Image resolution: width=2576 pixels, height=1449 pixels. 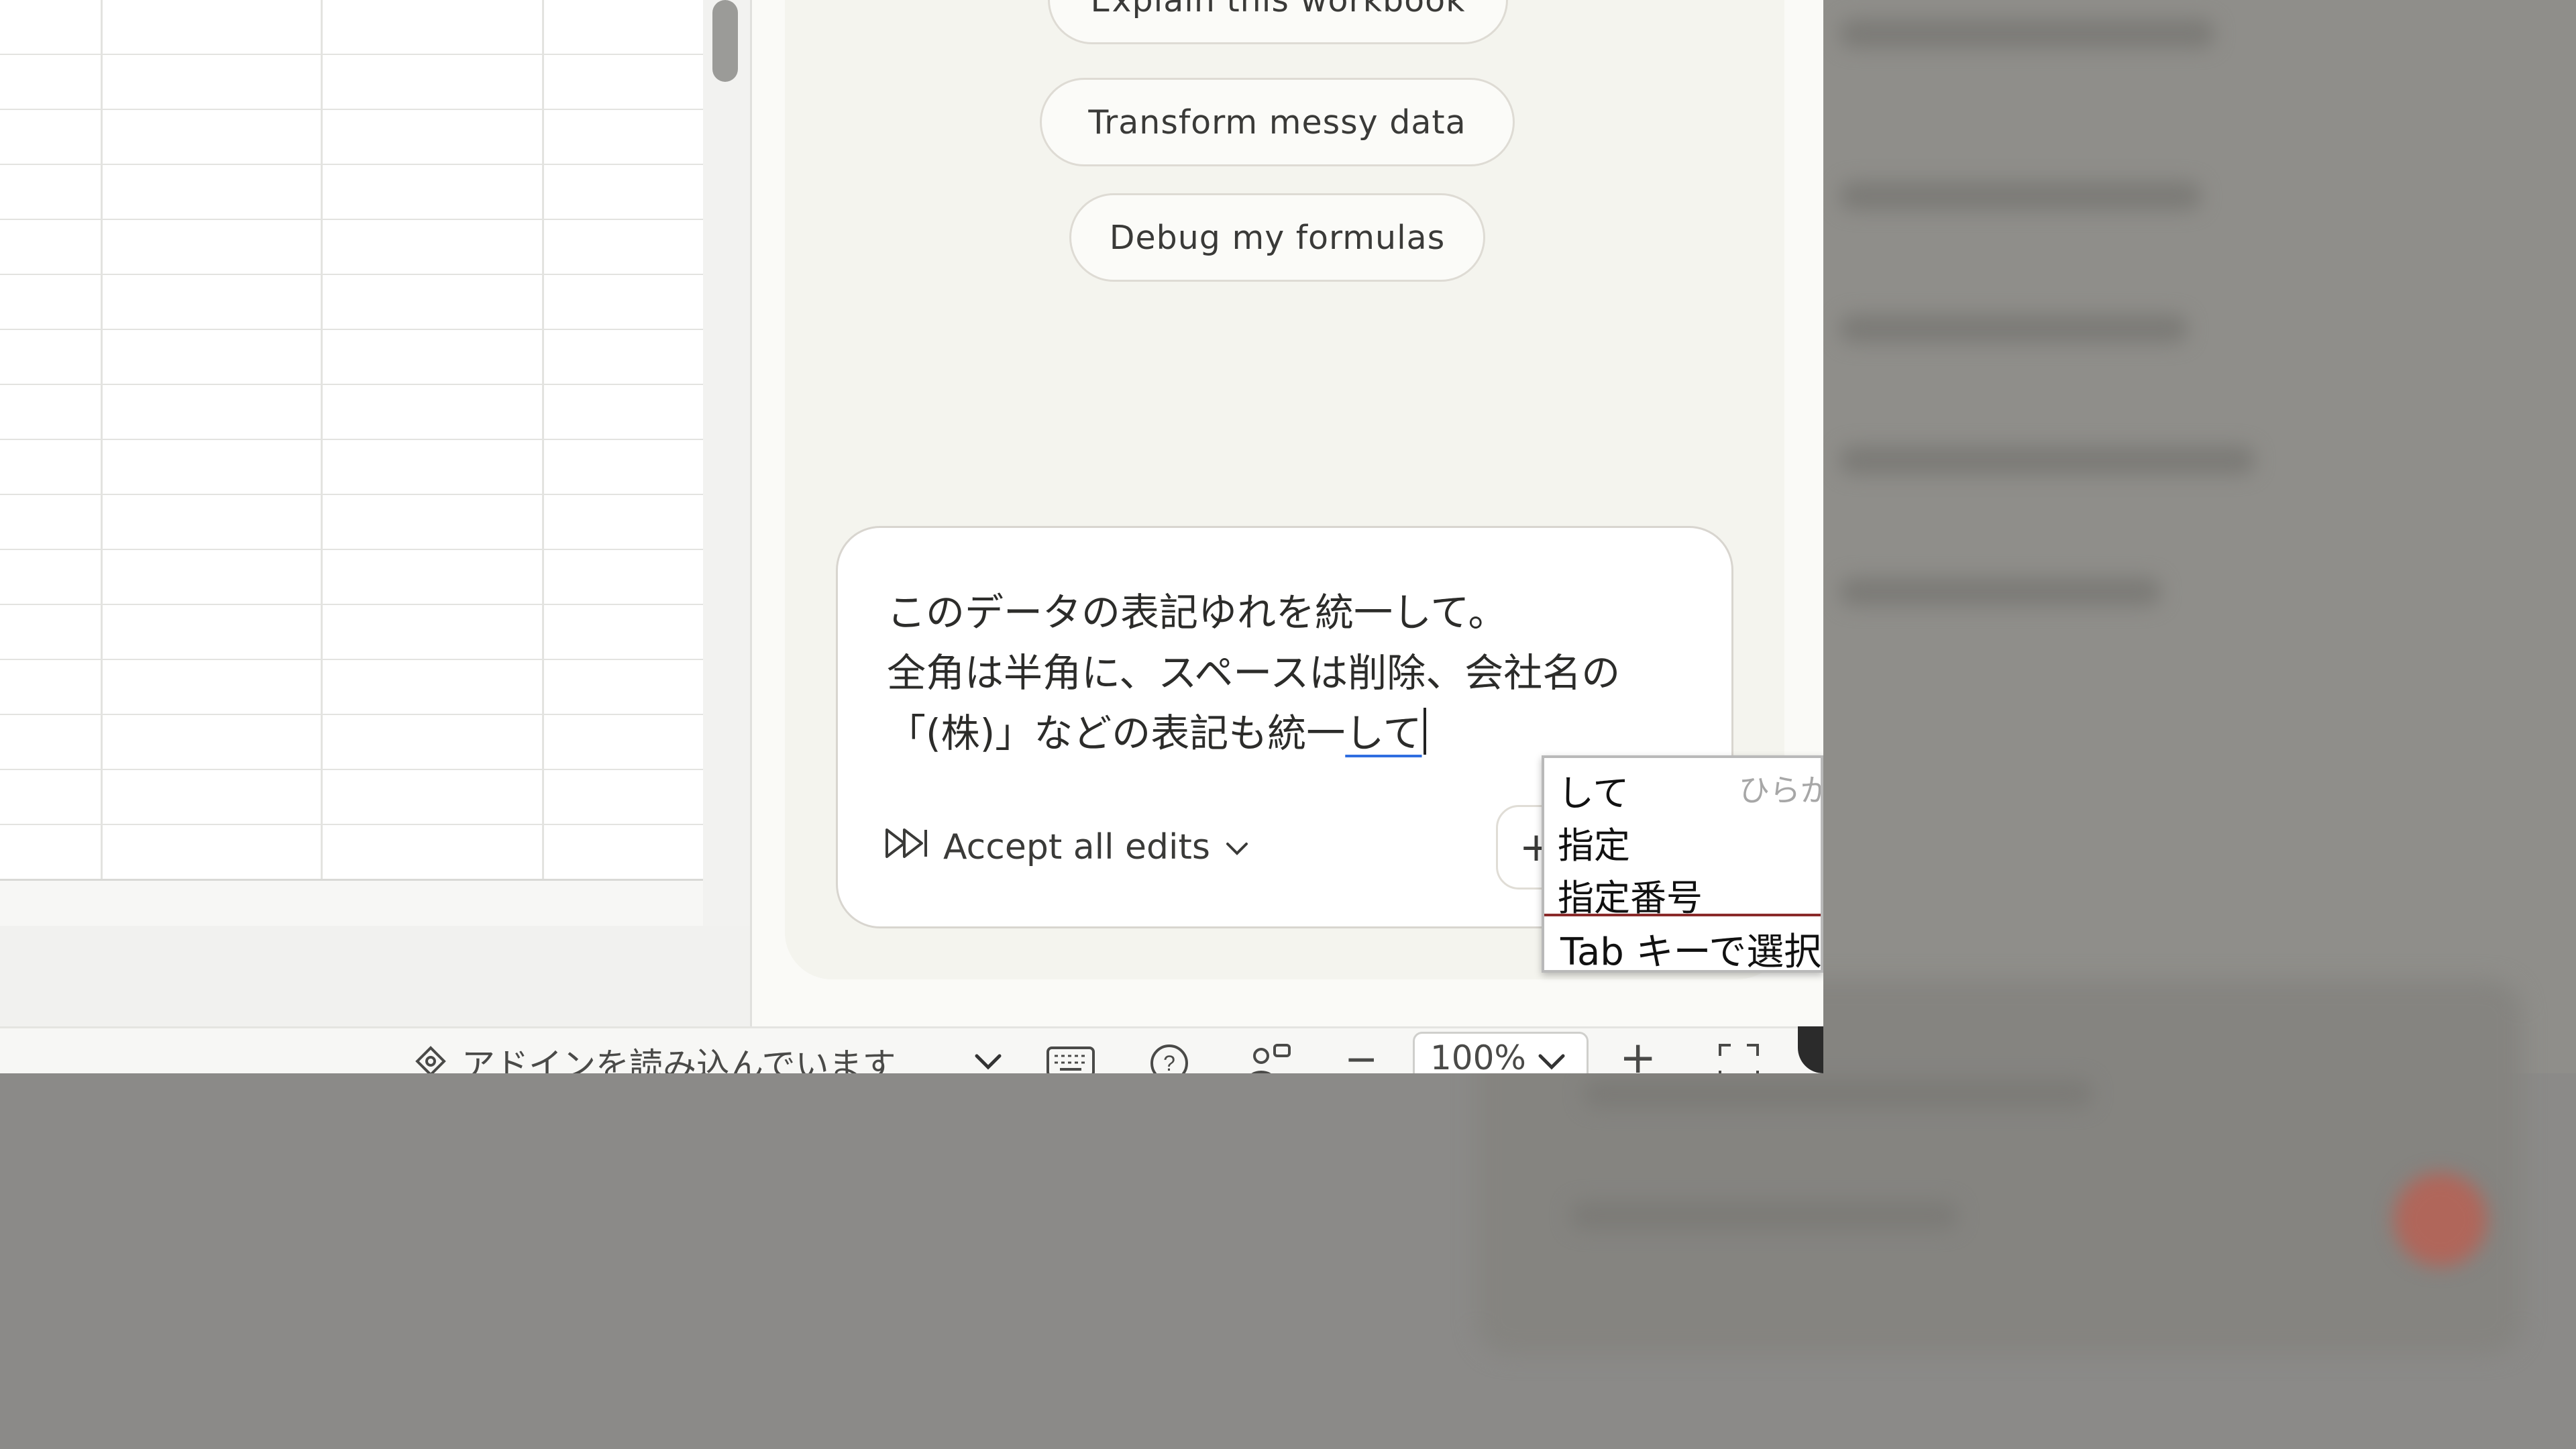 I want to click on vertical-scrollbar, so click(x=727, y=463).